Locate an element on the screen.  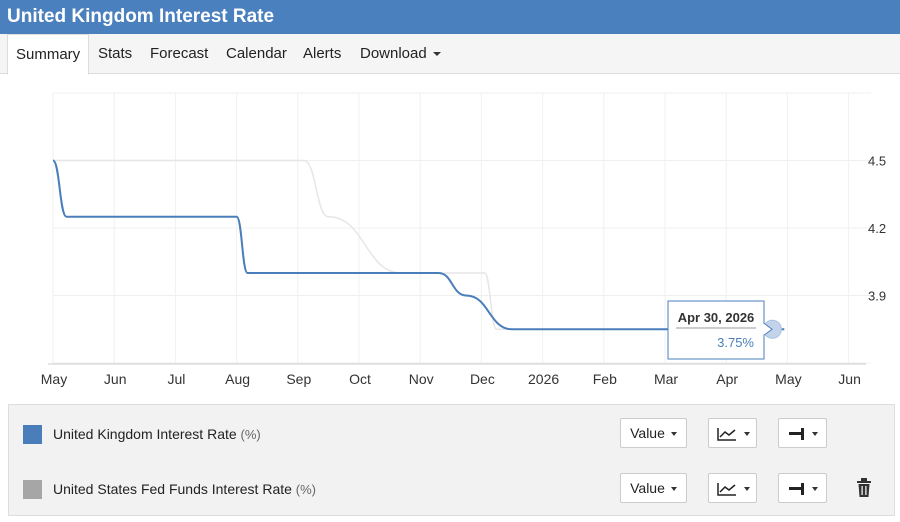
legend-series-label: United Kingdom Interest Rate (%) is located at coordinates (157, 434).